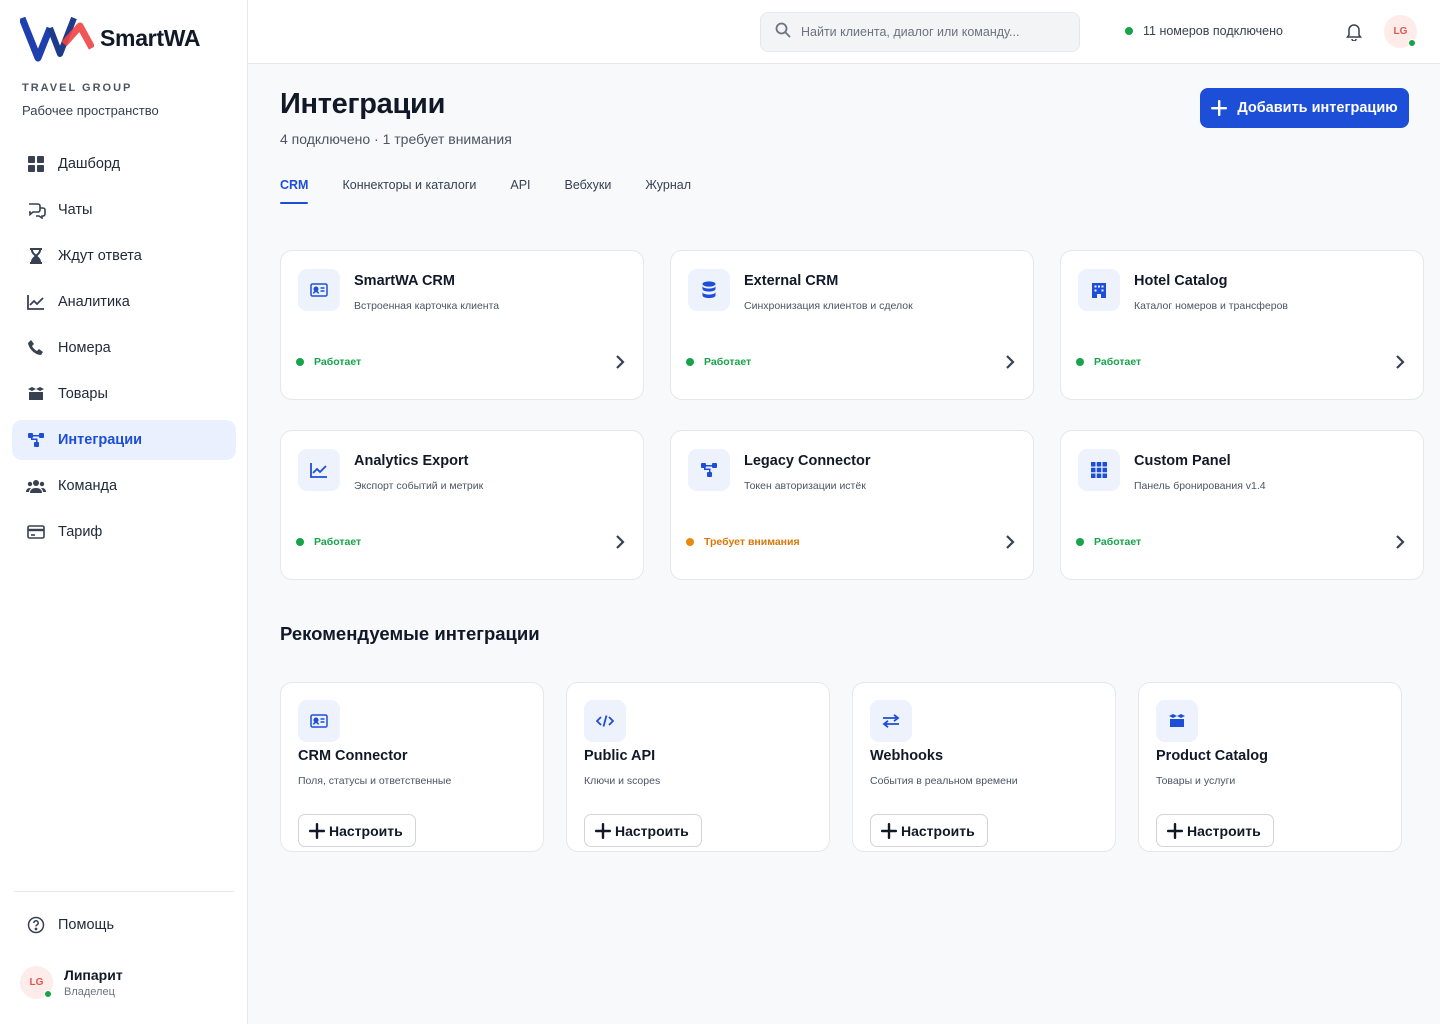  What do you see at coordinates (1304, 108) in the screenshot?
I see `add-integration-button: Добавить интеграцию` at bounding box center [1304, 108].